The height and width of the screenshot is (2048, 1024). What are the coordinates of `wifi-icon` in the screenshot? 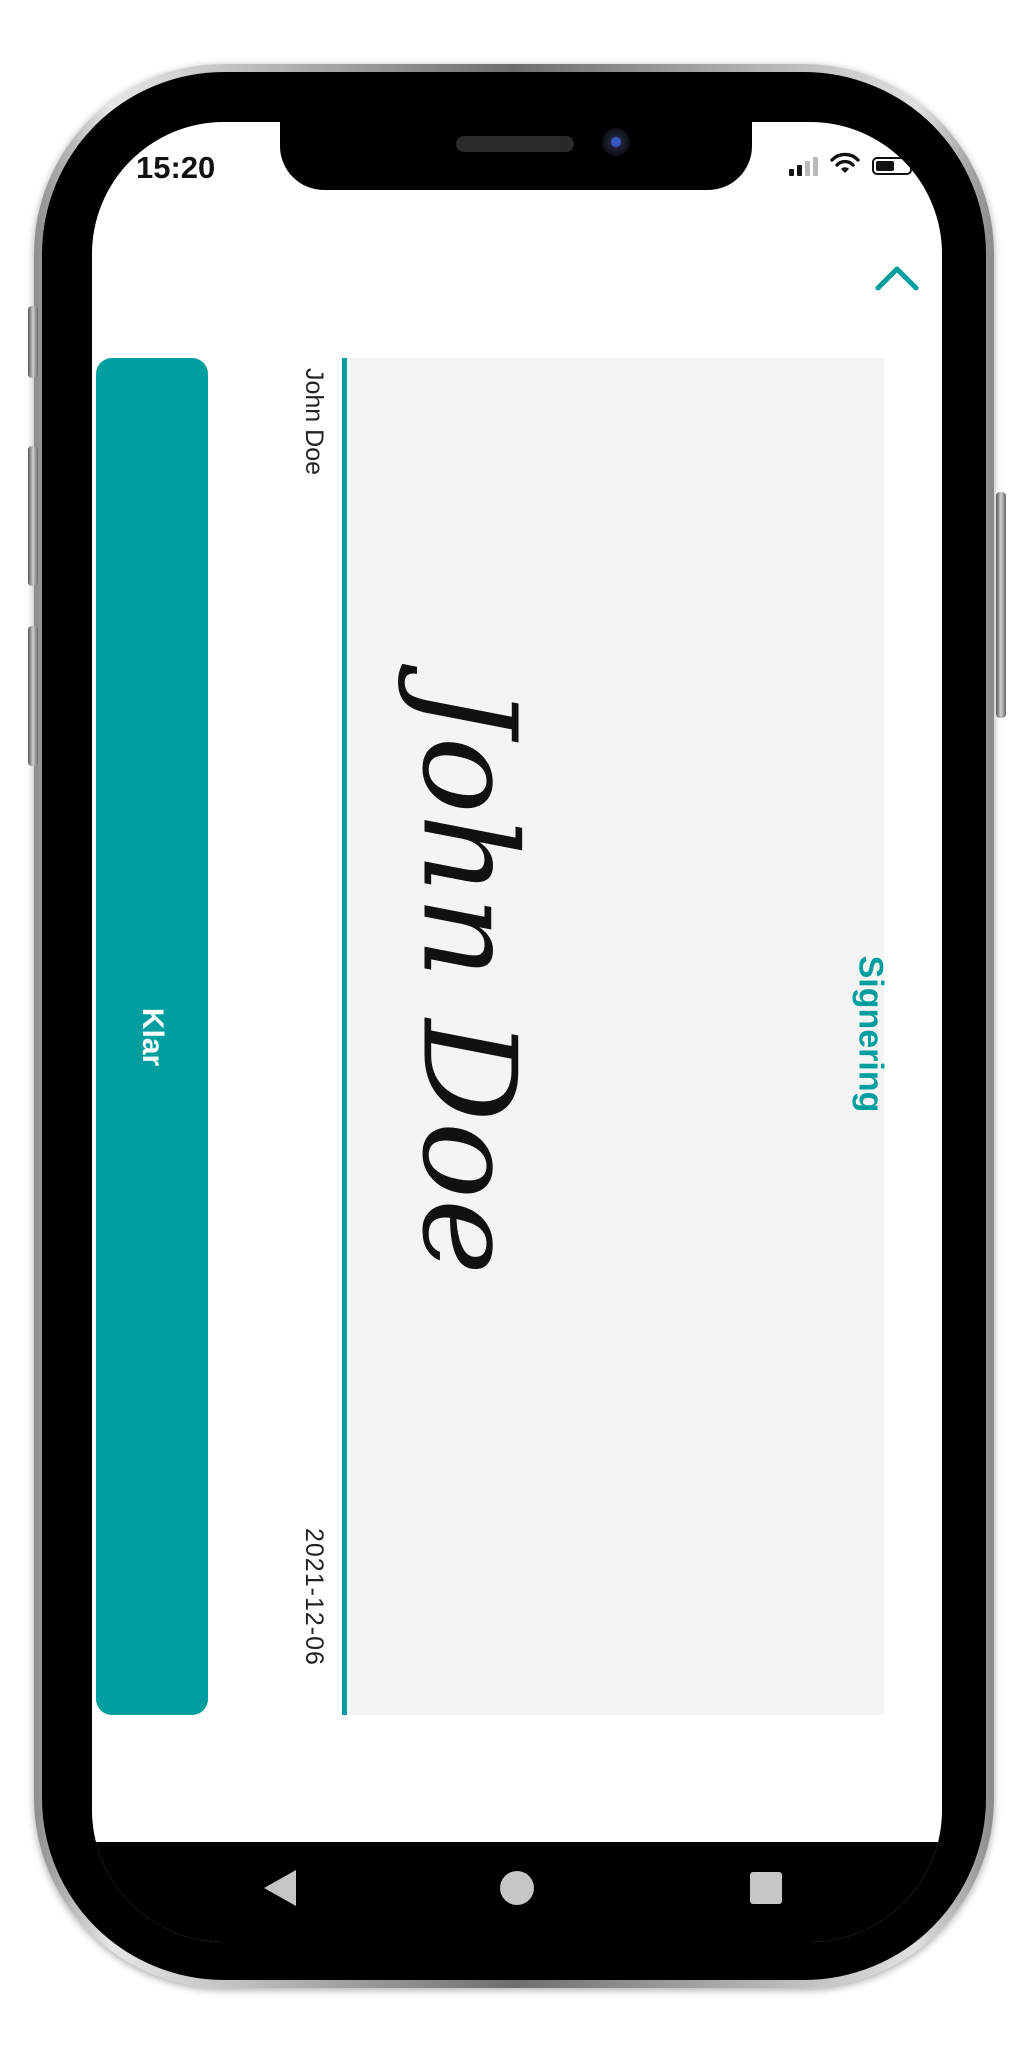 It's located at (845, 165).